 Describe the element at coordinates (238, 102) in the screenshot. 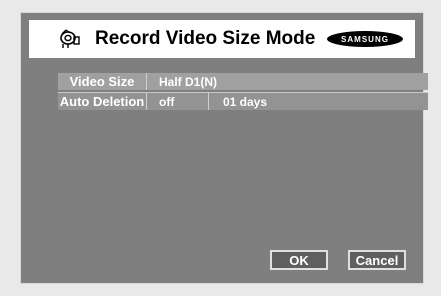

I see `auto-deletion-days: 01 days` at that location.